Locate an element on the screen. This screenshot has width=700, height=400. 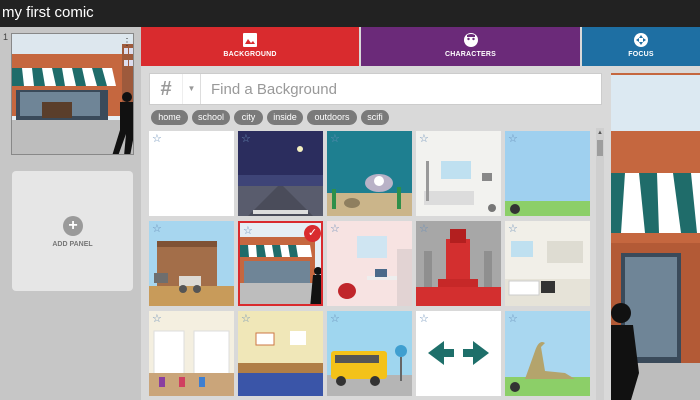
tab-background: BACKGROUND is located at coordinates (250, 46).